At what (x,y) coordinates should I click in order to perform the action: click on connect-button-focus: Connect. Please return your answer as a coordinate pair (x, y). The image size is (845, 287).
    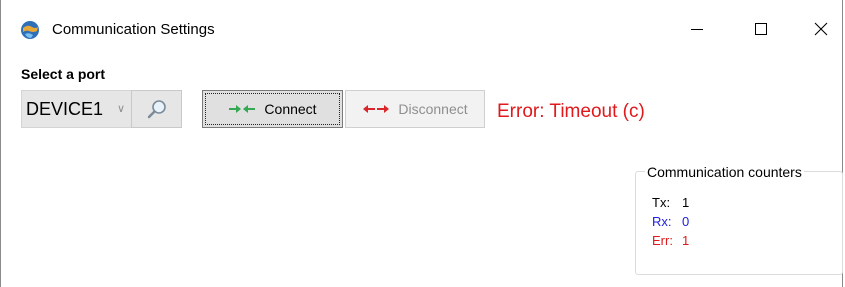
    Looking at the image, I should click on (272, 109).